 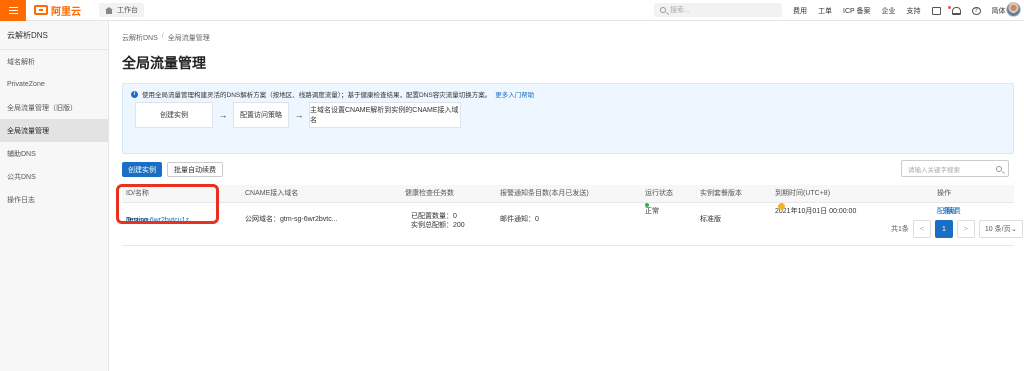 I want to click on page-size-select: 10 条/页 ⌄, so click(x=1000, y=229).